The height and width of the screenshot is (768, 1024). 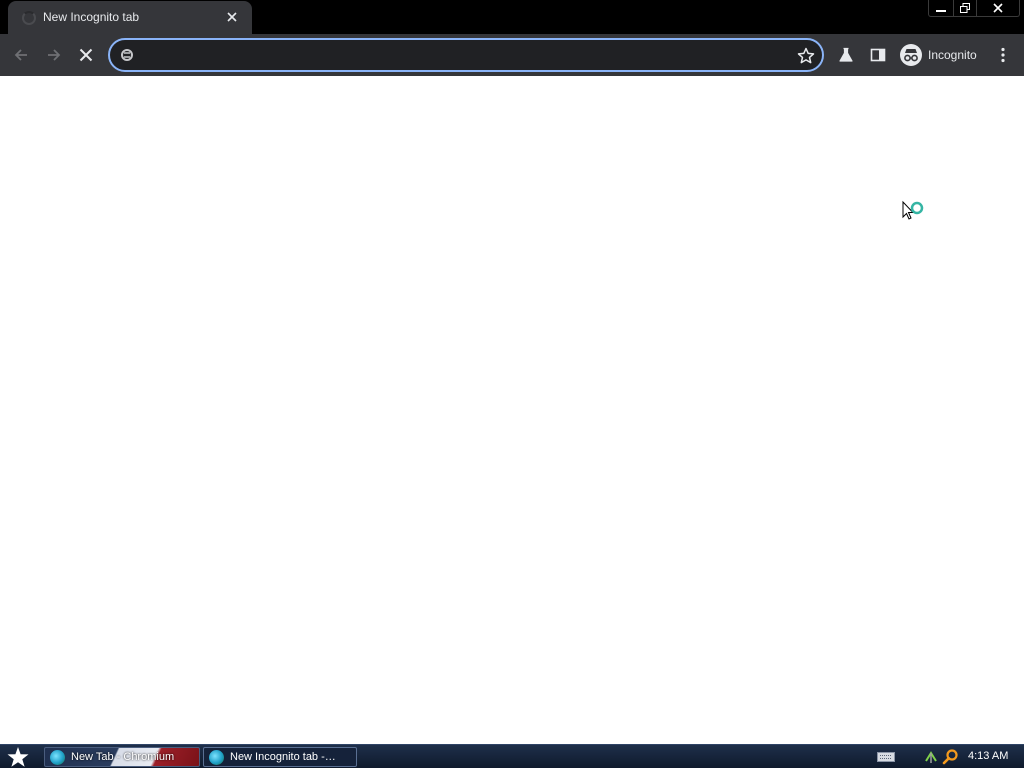 I want to click on back-button, so click(x=21, y=55).